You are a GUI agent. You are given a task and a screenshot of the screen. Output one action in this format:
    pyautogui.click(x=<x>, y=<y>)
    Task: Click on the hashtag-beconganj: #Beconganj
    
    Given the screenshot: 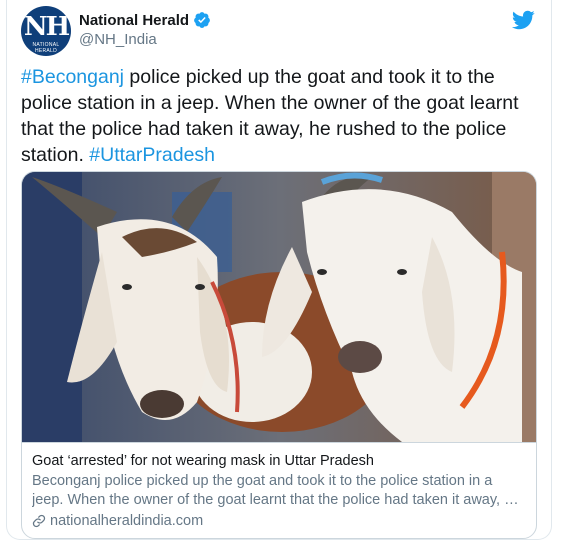 What is the action you would take?
    pyautogui.click(x=72, y=77)
    